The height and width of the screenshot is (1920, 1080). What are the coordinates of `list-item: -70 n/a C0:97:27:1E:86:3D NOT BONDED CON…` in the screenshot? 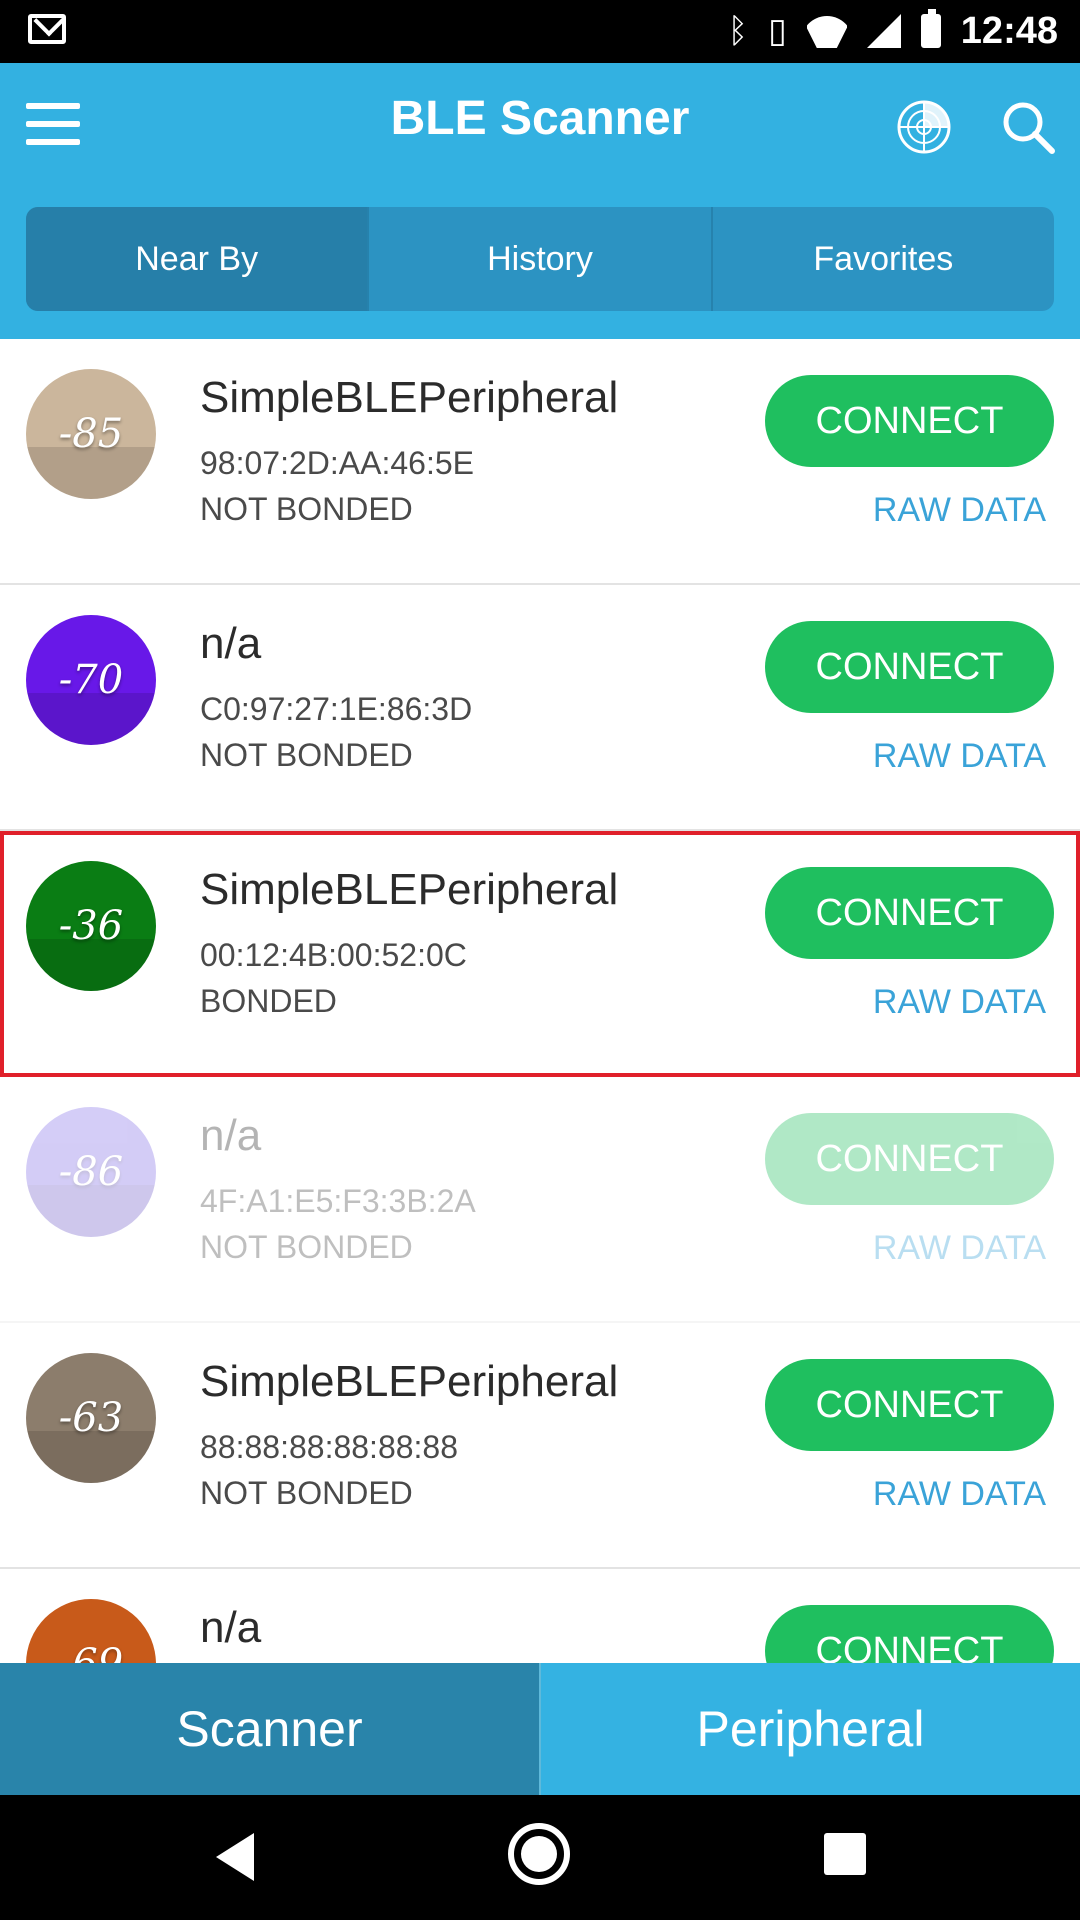 It's located at (540, 708).